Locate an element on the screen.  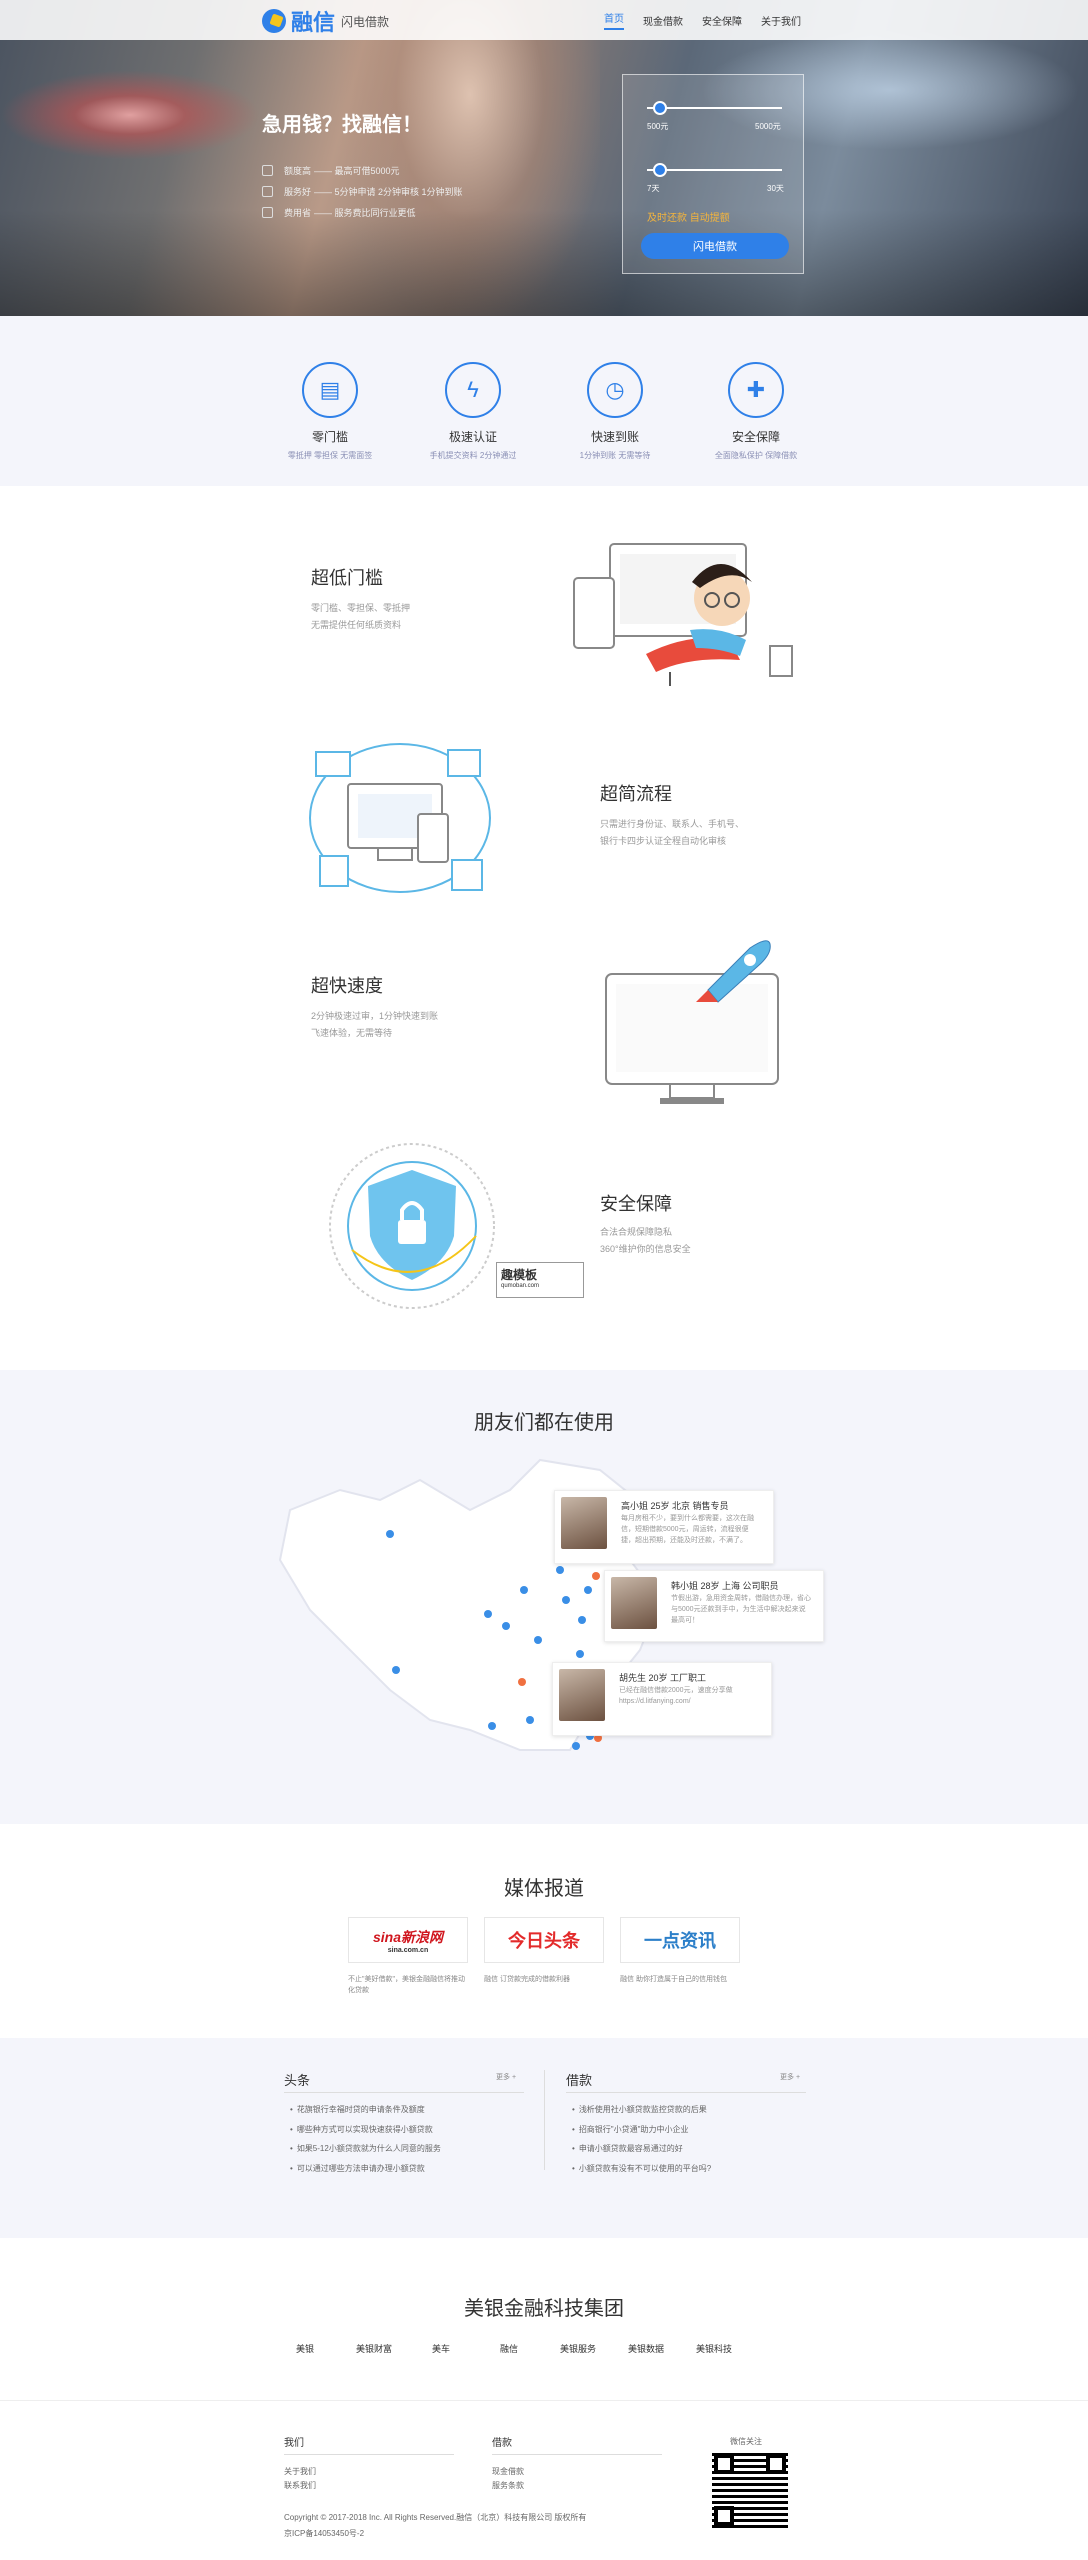
amount-max: 5000元 is located at coordinates (768, 126).